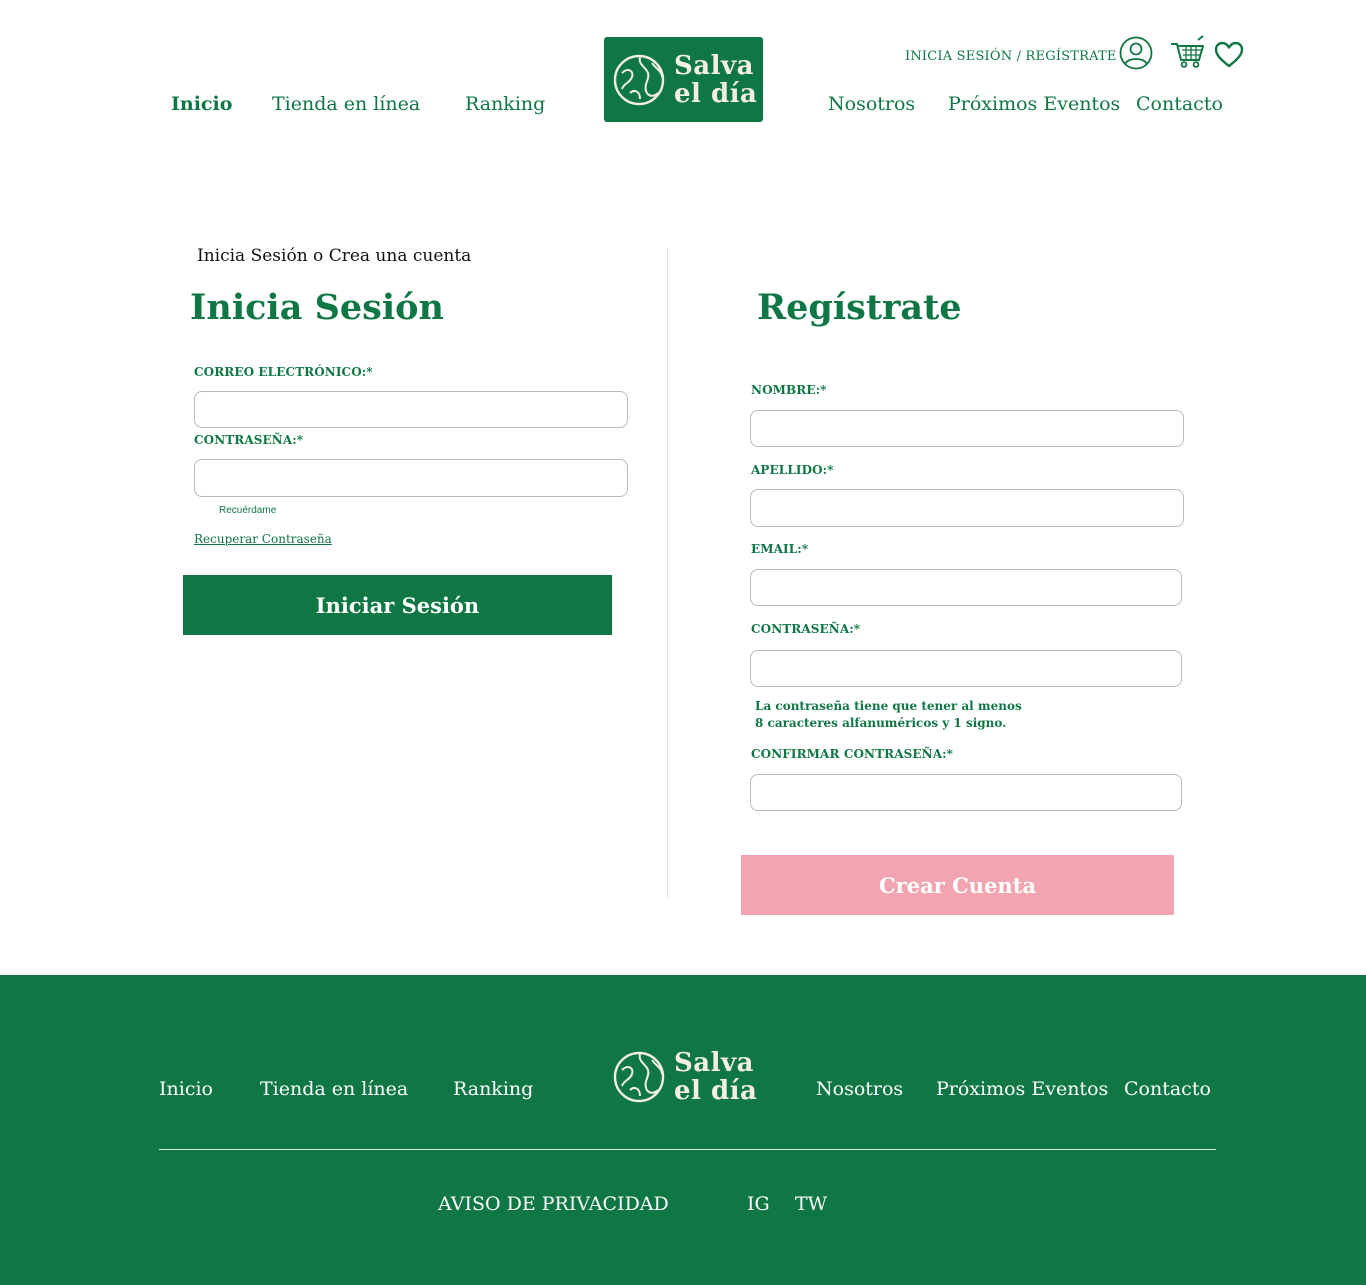 This screenshot has height=1285, width=1366. I want to click on recover-password-link: Recuperar Contraseña, so click(263, 539).